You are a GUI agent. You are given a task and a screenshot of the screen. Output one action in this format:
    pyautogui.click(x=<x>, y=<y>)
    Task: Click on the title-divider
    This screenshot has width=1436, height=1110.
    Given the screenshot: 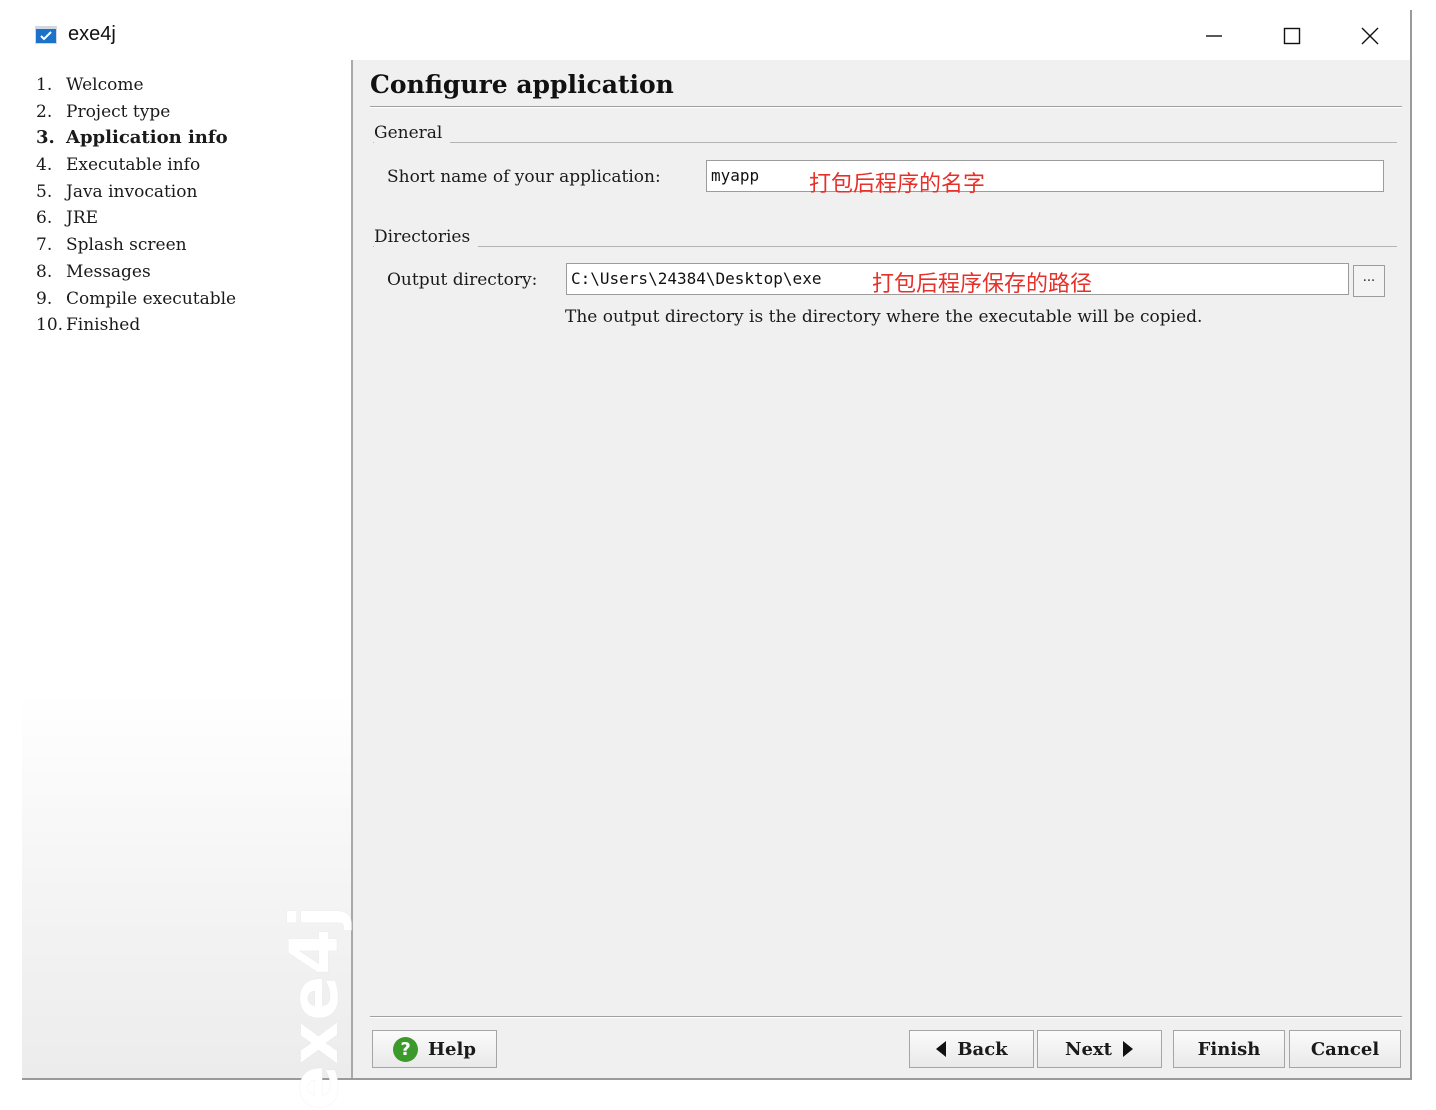 What is the action you would take?
    pyautogui.click(x=886, y=107)
    